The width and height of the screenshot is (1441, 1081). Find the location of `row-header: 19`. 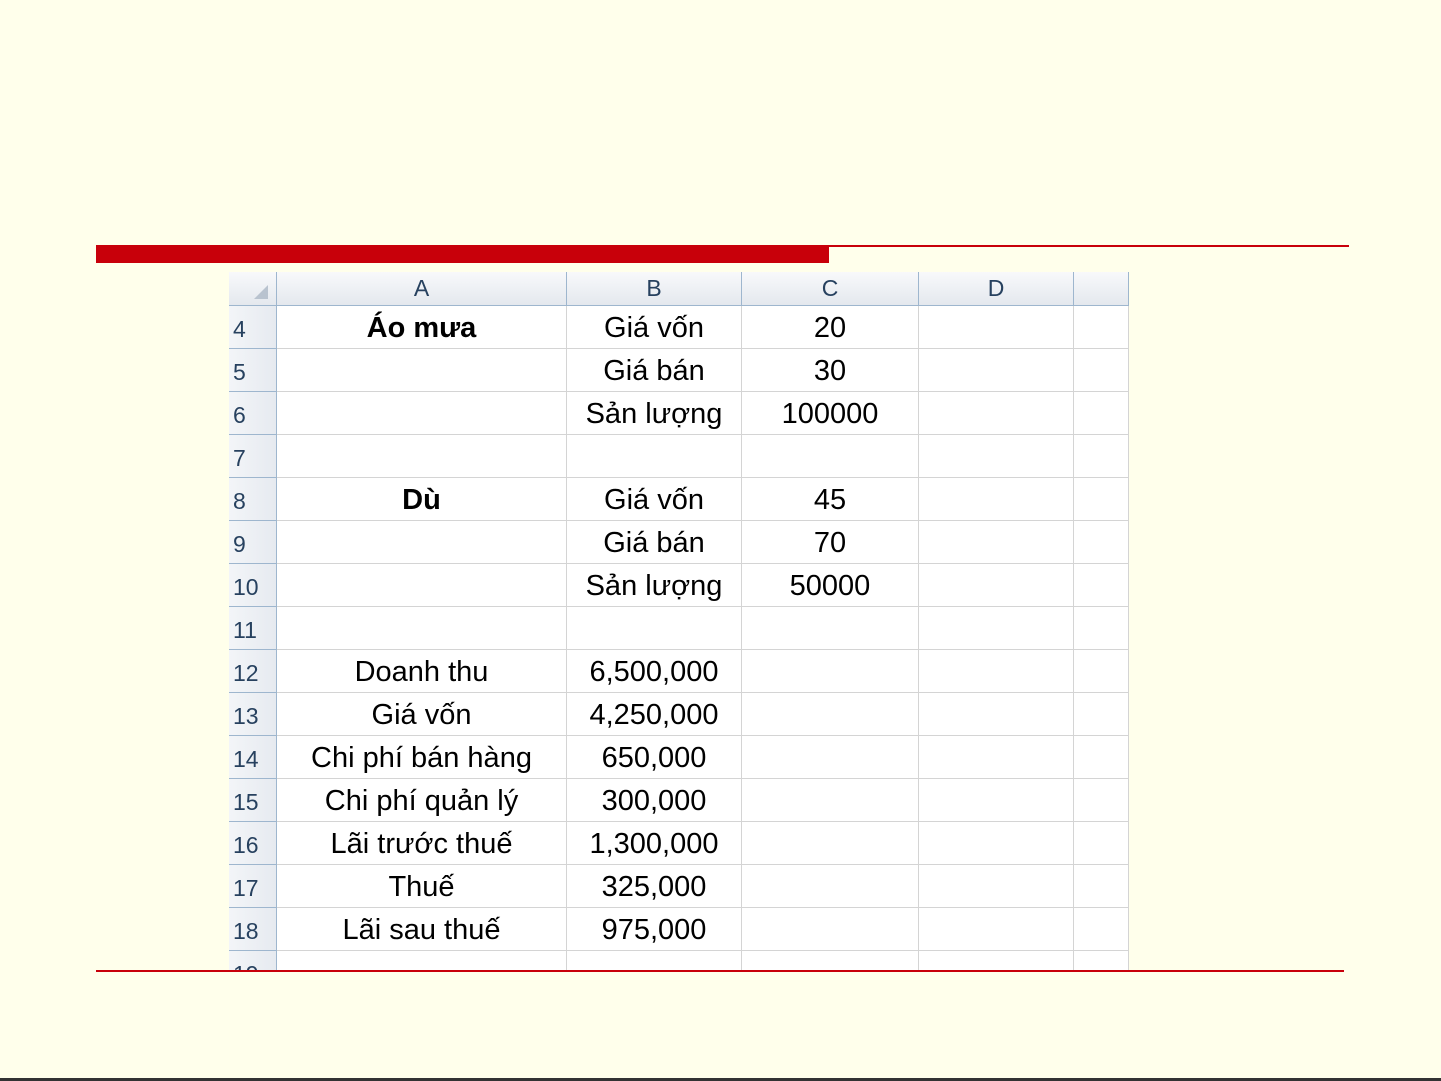

row-header: 19 is located at coordinates (253, 961).